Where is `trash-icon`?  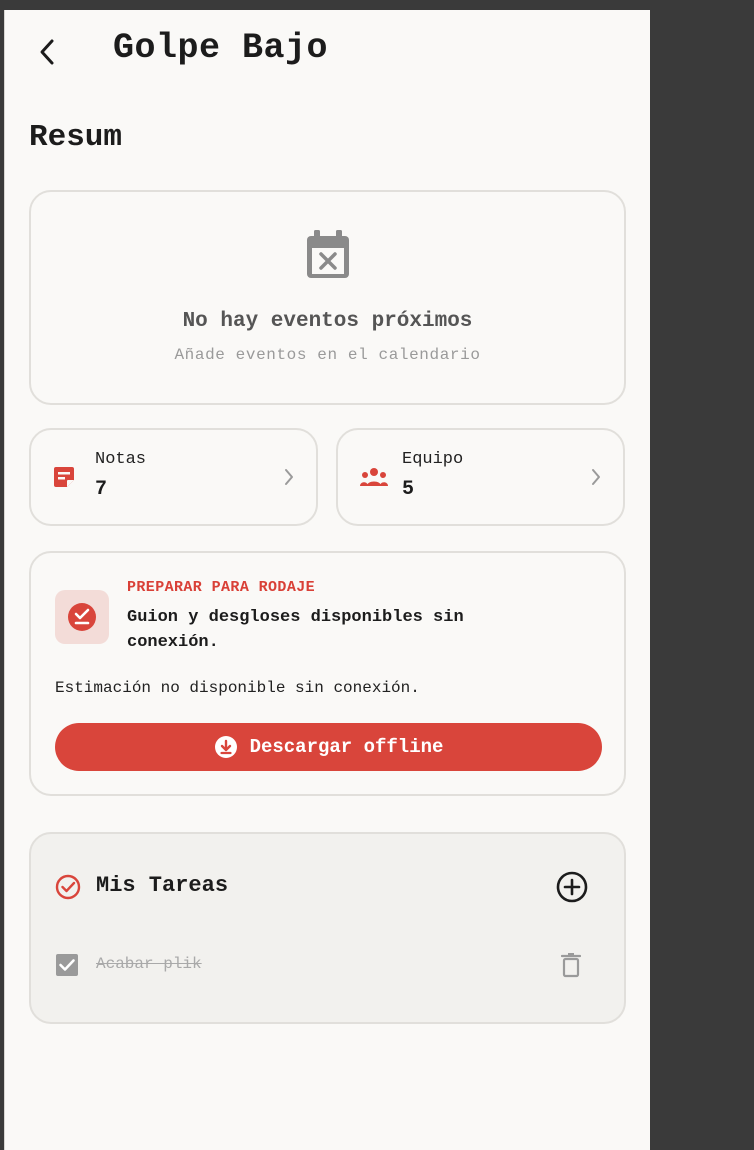
trash-icon is located at coordinates (571, 965).